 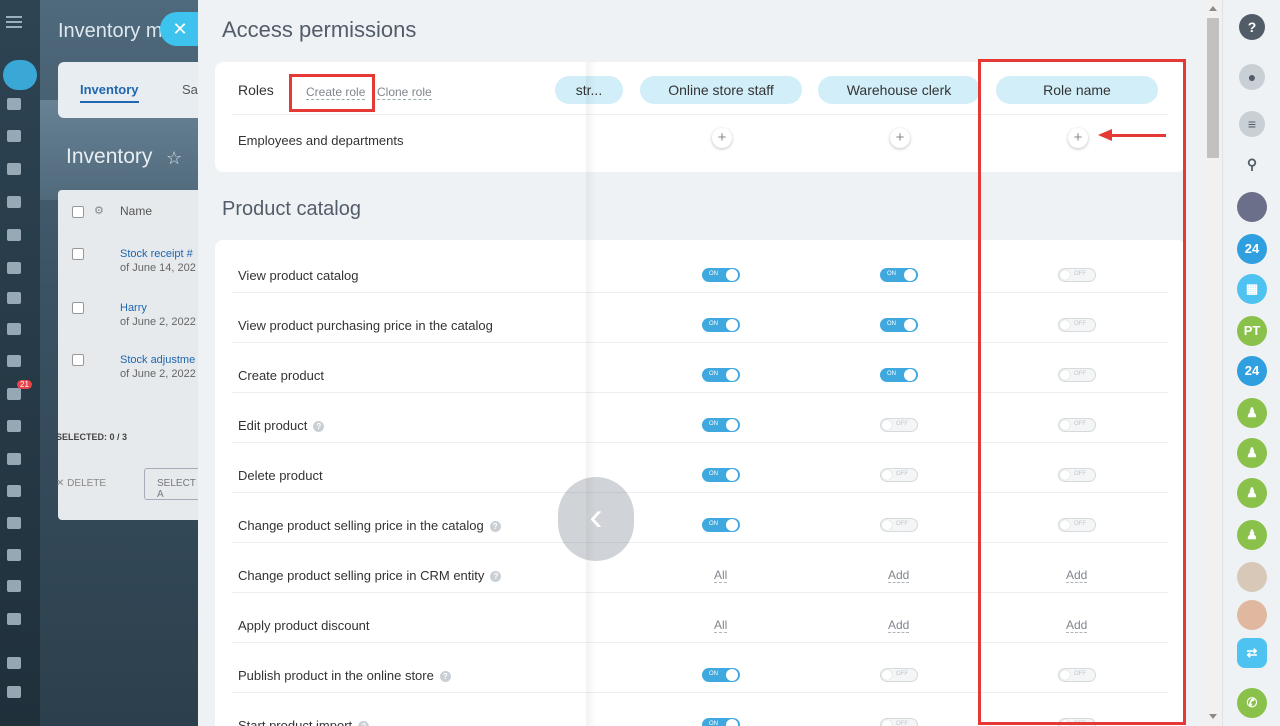 I want to click on scroll-up-icon, so click(x=1213, y=8).